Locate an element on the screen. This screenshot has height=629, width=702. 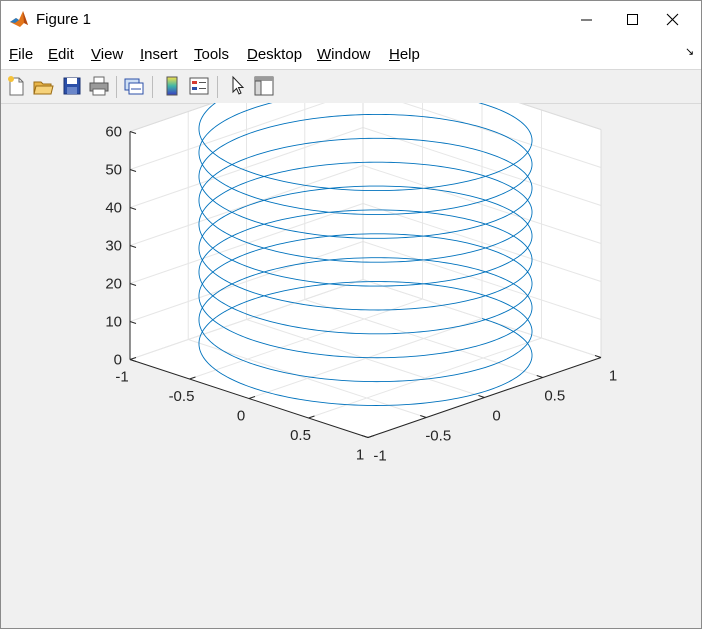
menu-label: dit is located at coordinates (66, 54).